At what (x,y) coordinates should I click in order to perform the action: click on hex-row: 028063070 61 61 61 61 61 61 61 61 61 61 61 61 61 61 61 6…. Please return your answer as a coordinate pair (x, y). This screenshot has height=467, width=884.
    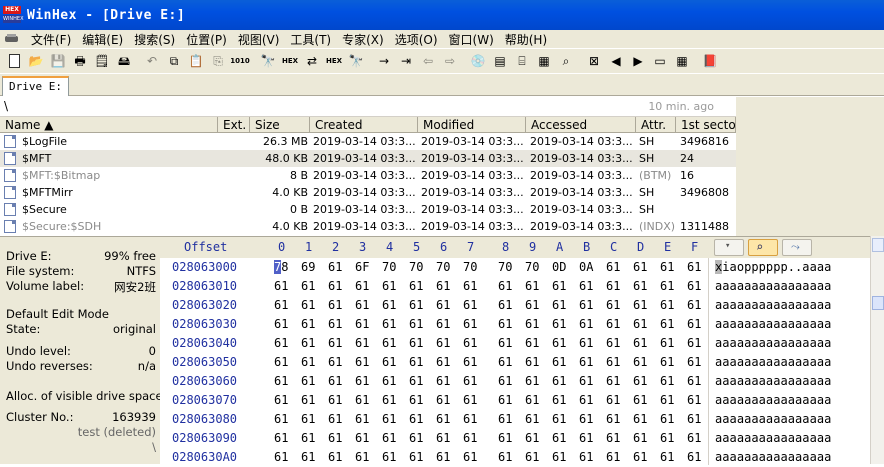
    Looking at the image, I should click on (515, 400).